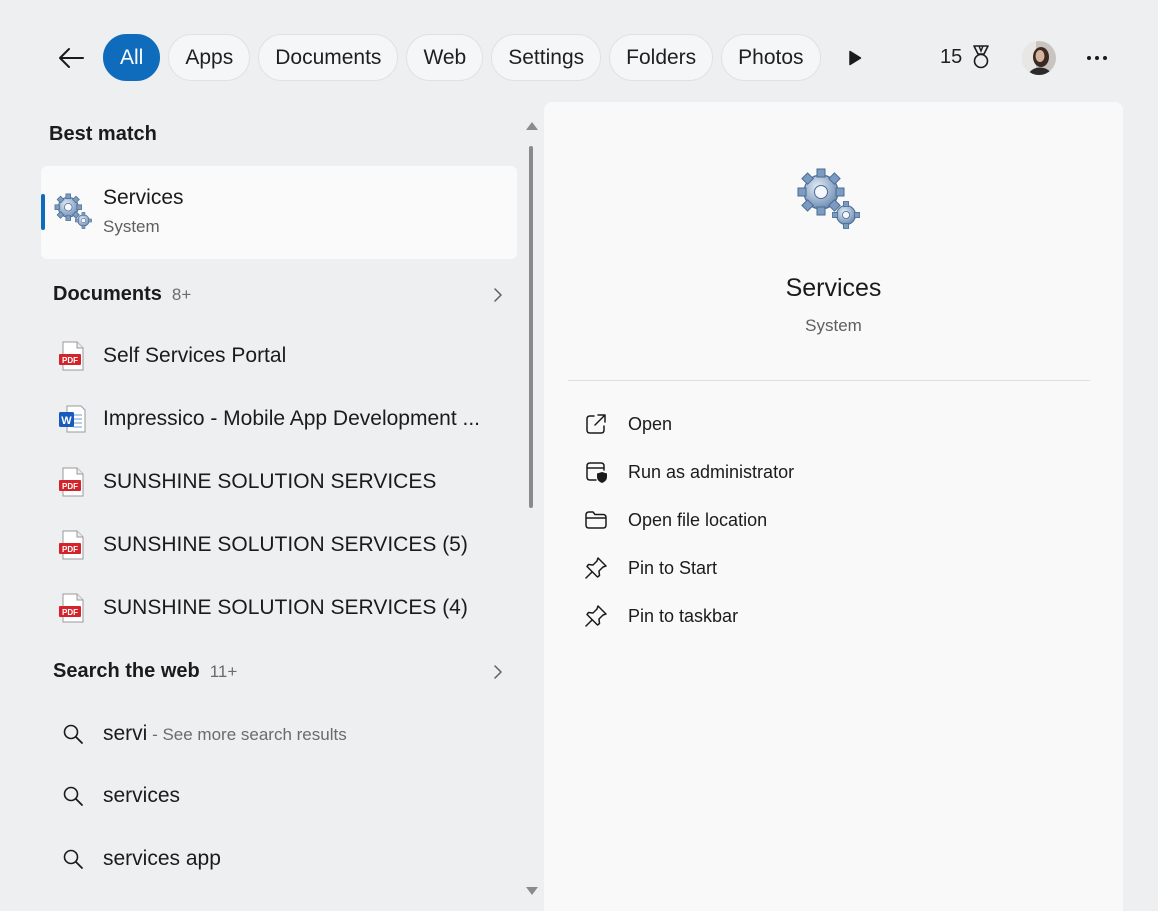  What do you see at coordinates (445, 57) in the screenshot?
I see `tab-web: Web` at bounding box center [445, 57].